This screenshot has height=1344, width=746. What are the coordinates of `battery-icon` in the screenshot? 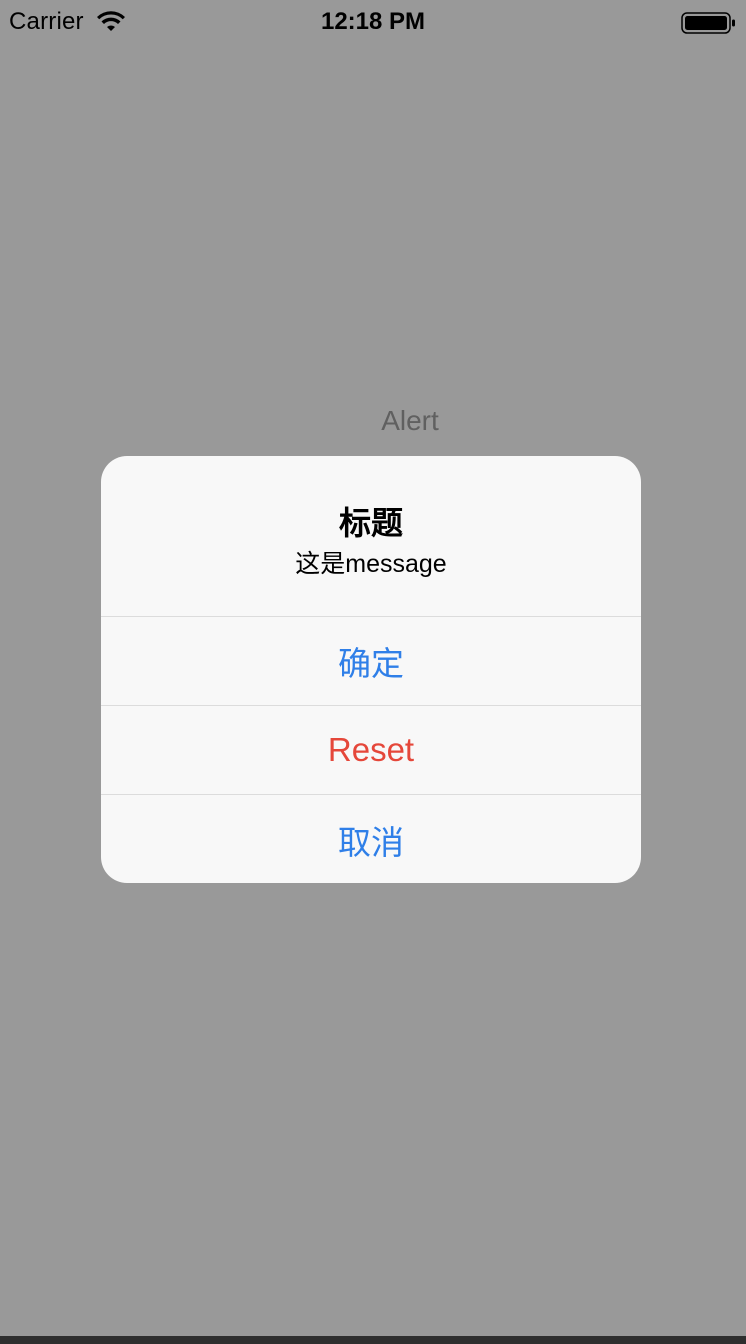 It's located at (708, 23).